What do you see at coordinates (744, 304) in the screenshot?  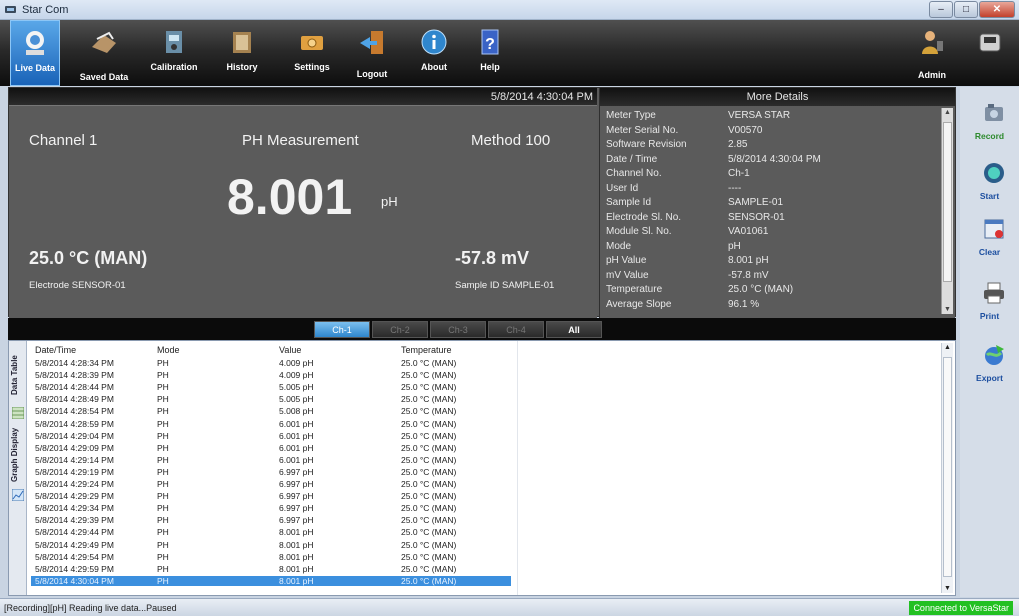 I see `detail-value: 96.1 %` at bounding box center [744, 304].